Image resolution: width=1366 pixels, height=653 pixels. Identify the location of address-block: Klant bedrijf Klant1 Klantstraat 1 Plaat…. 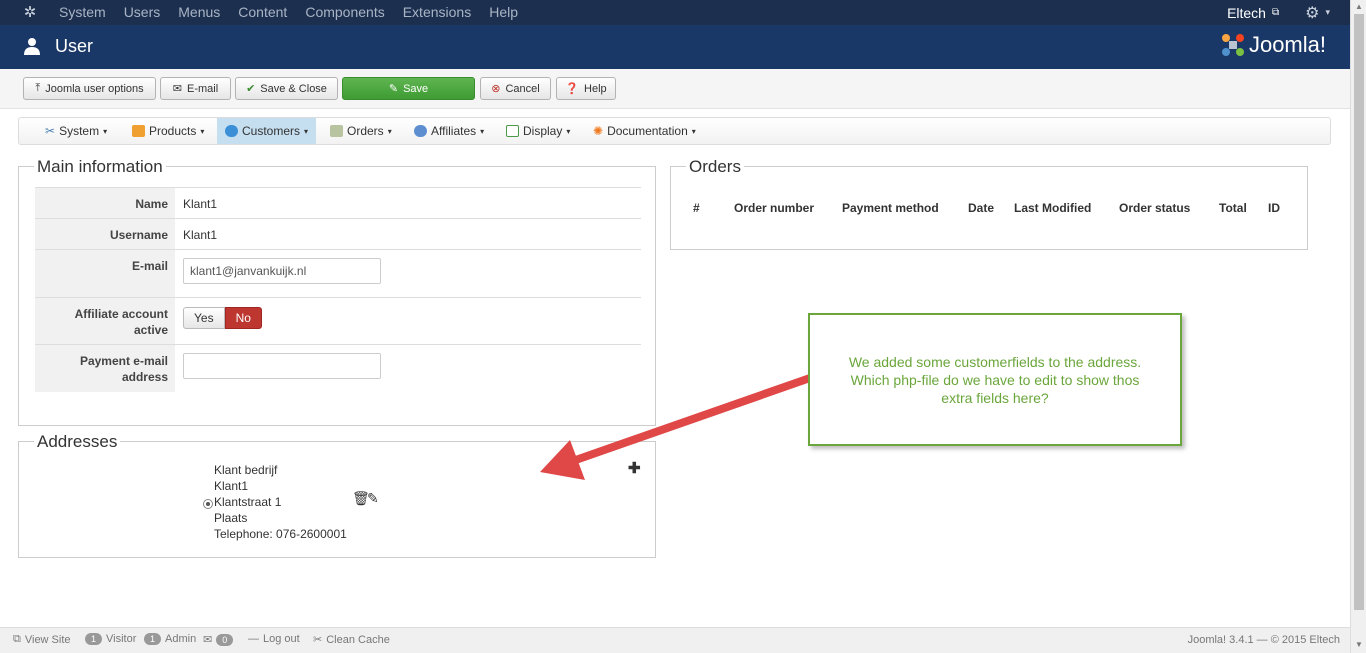
(280, 502).